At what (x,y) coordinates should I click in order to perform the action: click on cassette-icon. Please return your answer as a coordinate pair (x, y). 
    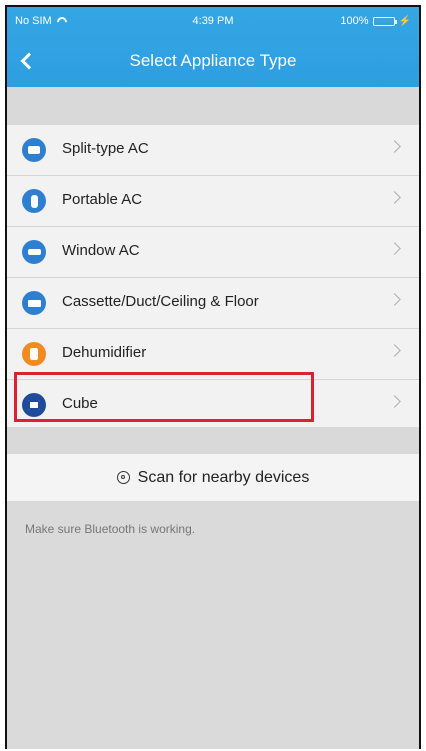
    Looking at the image, I should click on (34, 303).